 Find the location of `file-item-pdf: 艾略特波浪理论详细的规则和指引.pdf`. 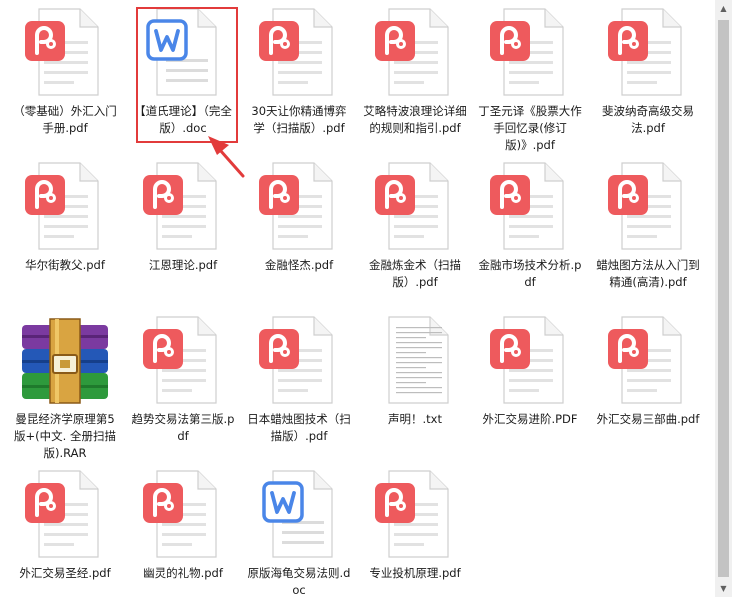

file-item-pdf: 艾略特波浪理论详细的规则和指引.pdf is located at coordinates (415, 71).